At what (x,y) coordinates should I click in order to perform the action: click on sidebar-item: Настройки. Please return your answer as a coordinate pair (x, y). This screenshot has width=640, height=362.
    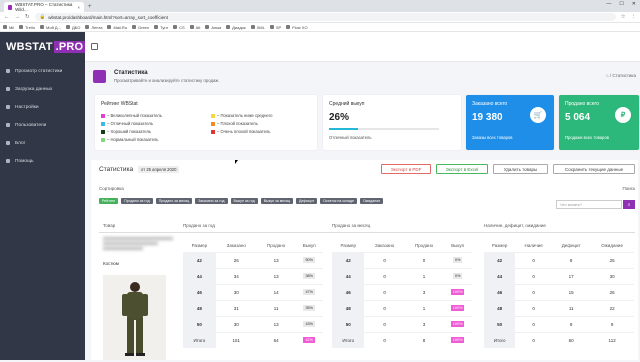
    Looking at the image, I should click on (42, 107).